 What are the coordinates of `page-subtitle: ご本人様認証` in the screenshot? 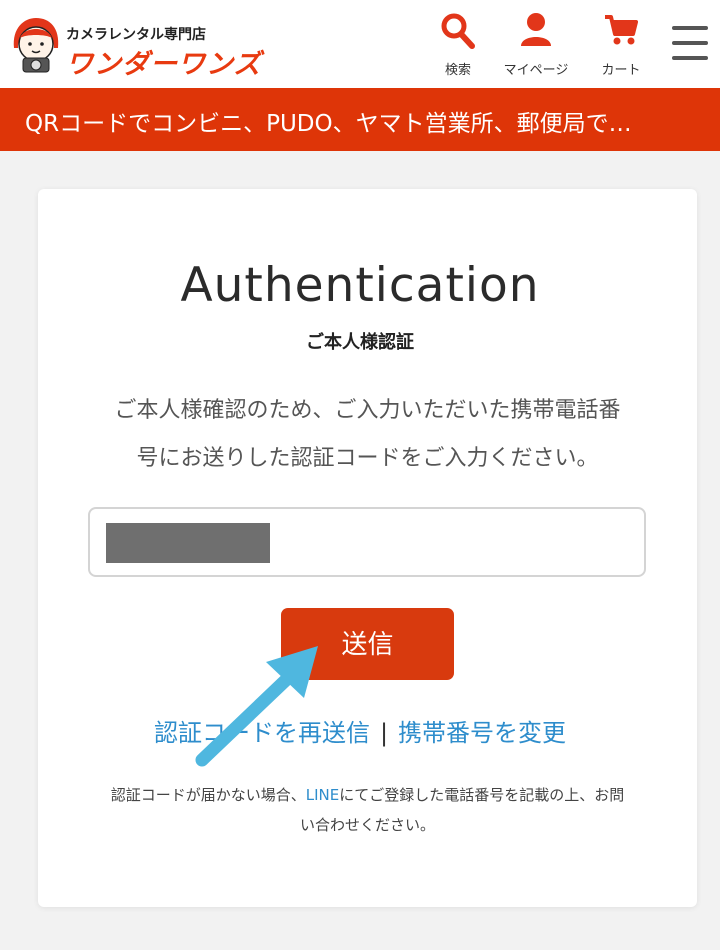 It's located at (360, 342).